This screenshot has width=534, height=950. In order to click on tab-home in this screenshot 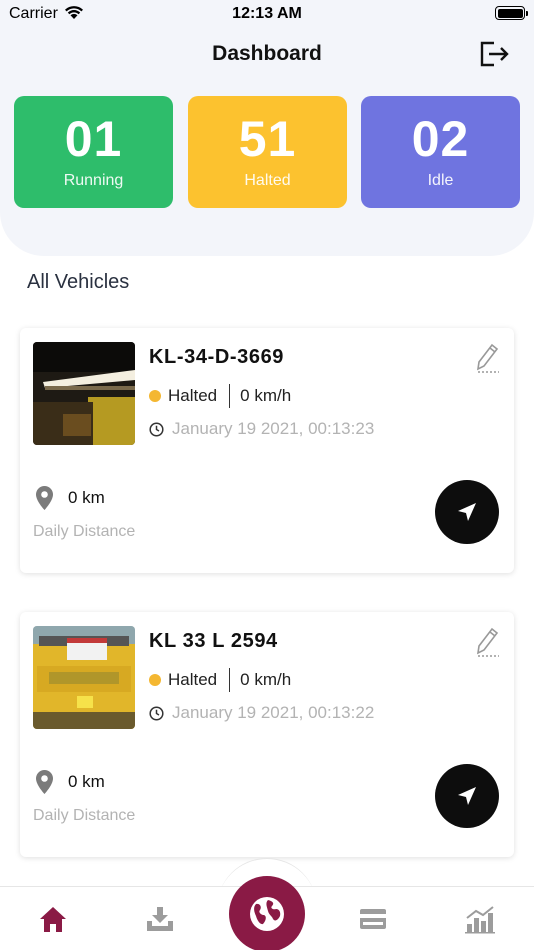, I will do `click(53, 918)`.